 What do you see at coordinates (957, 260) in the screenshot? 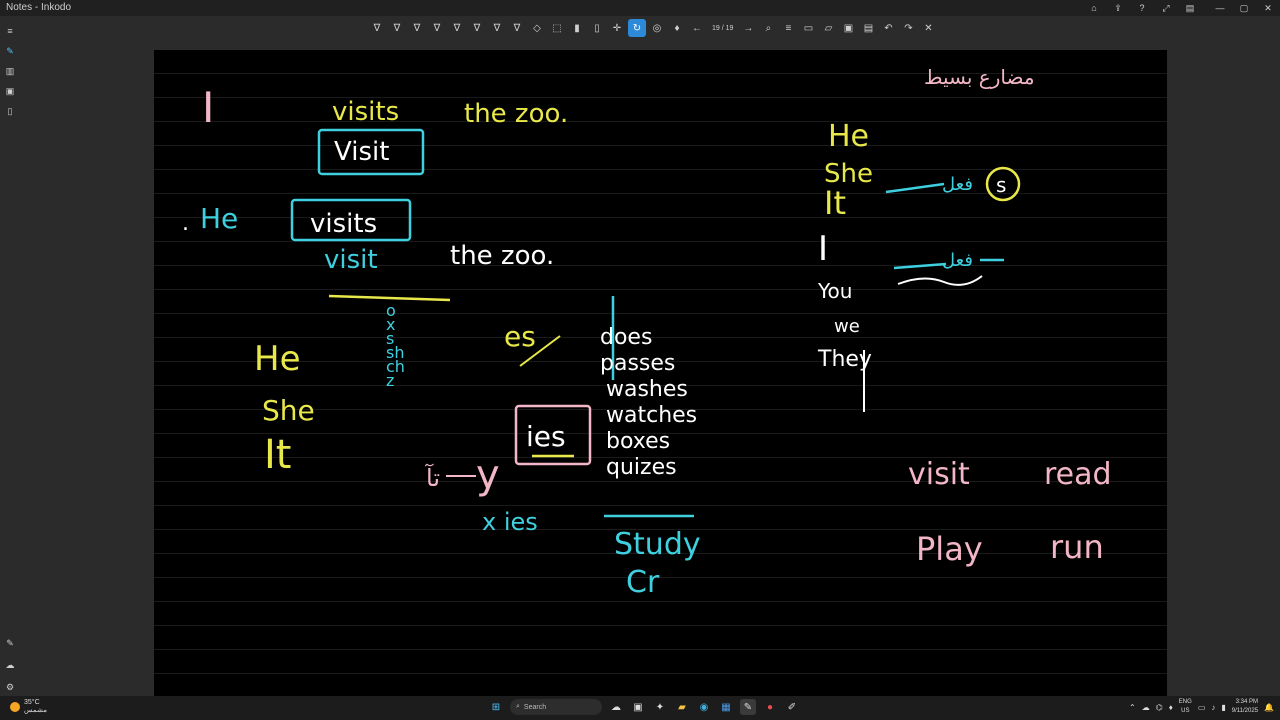
I see `fi3l-2: فعل` at bounding box center [957, 260].